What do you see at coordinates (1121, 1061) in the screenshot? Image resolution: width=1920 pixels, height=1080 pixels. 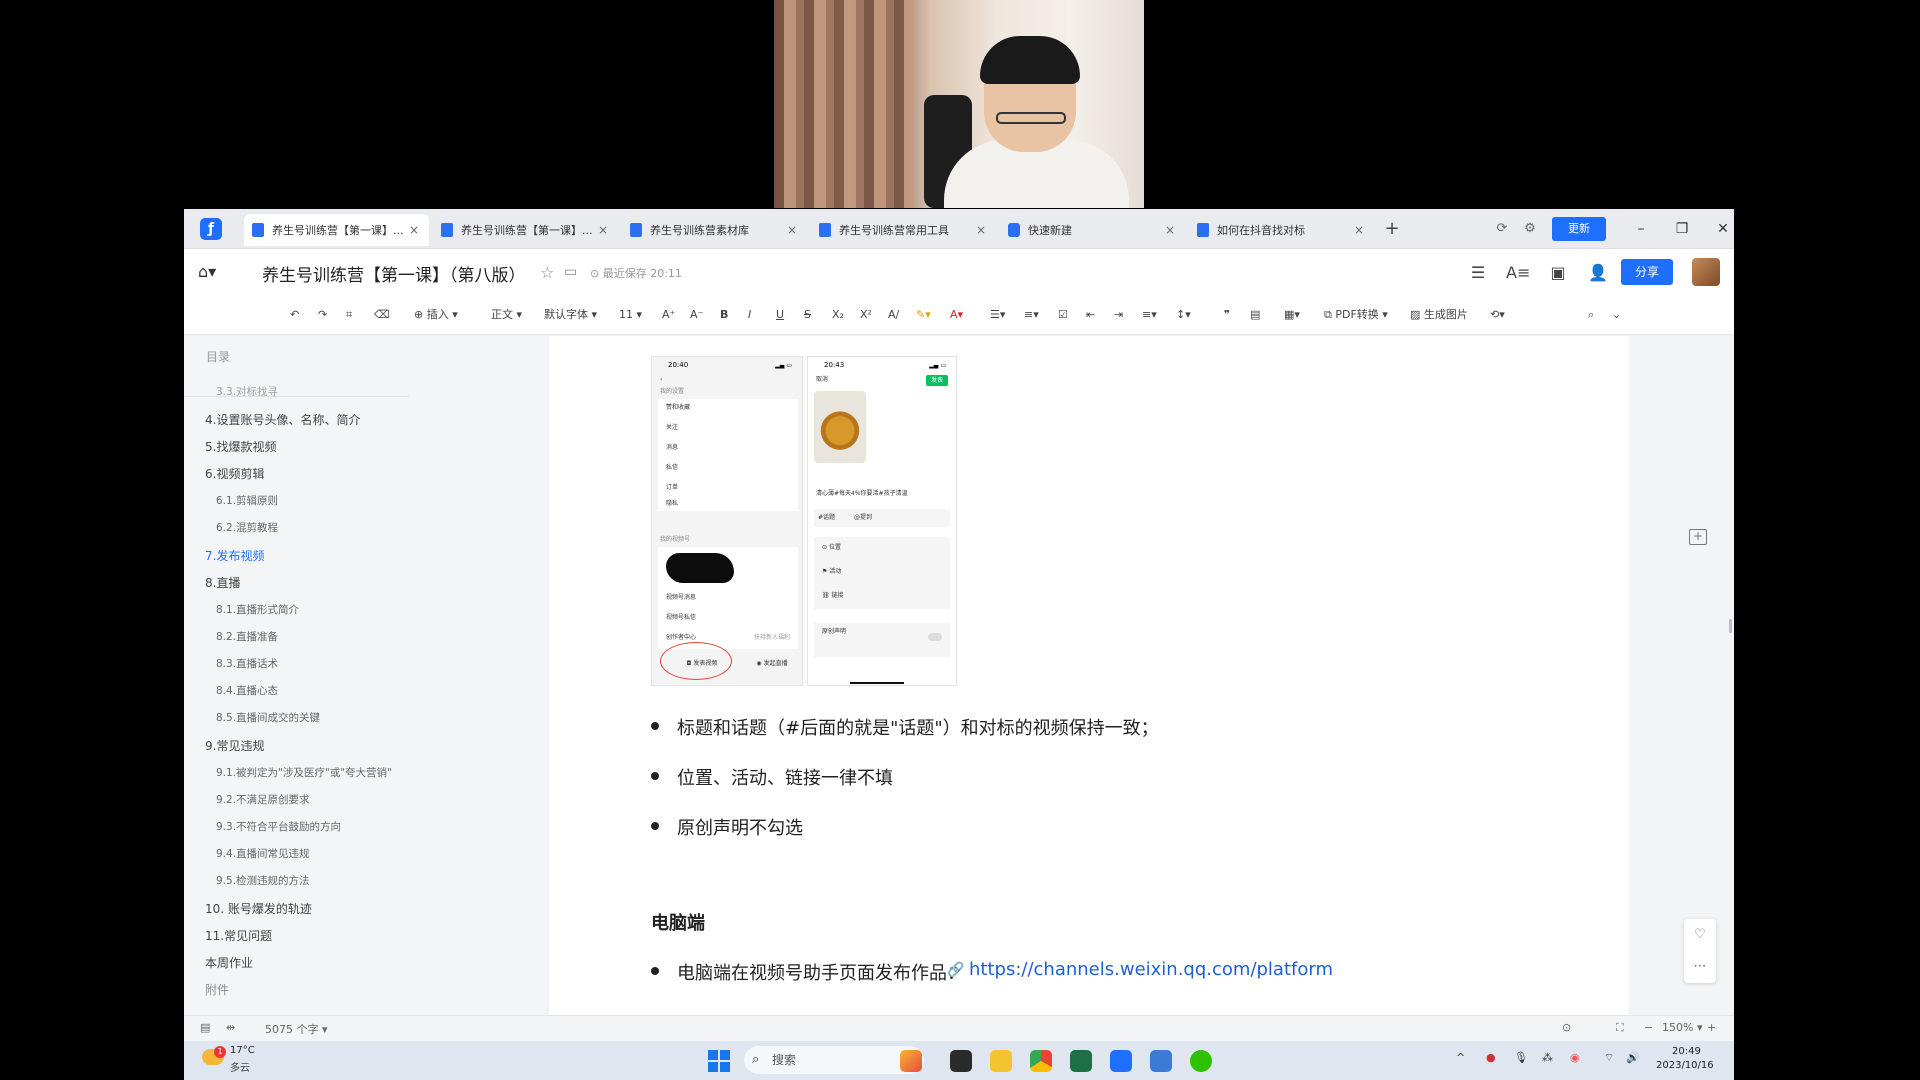 I see `docs-app-icon` at bounding box center [1121, 1061].